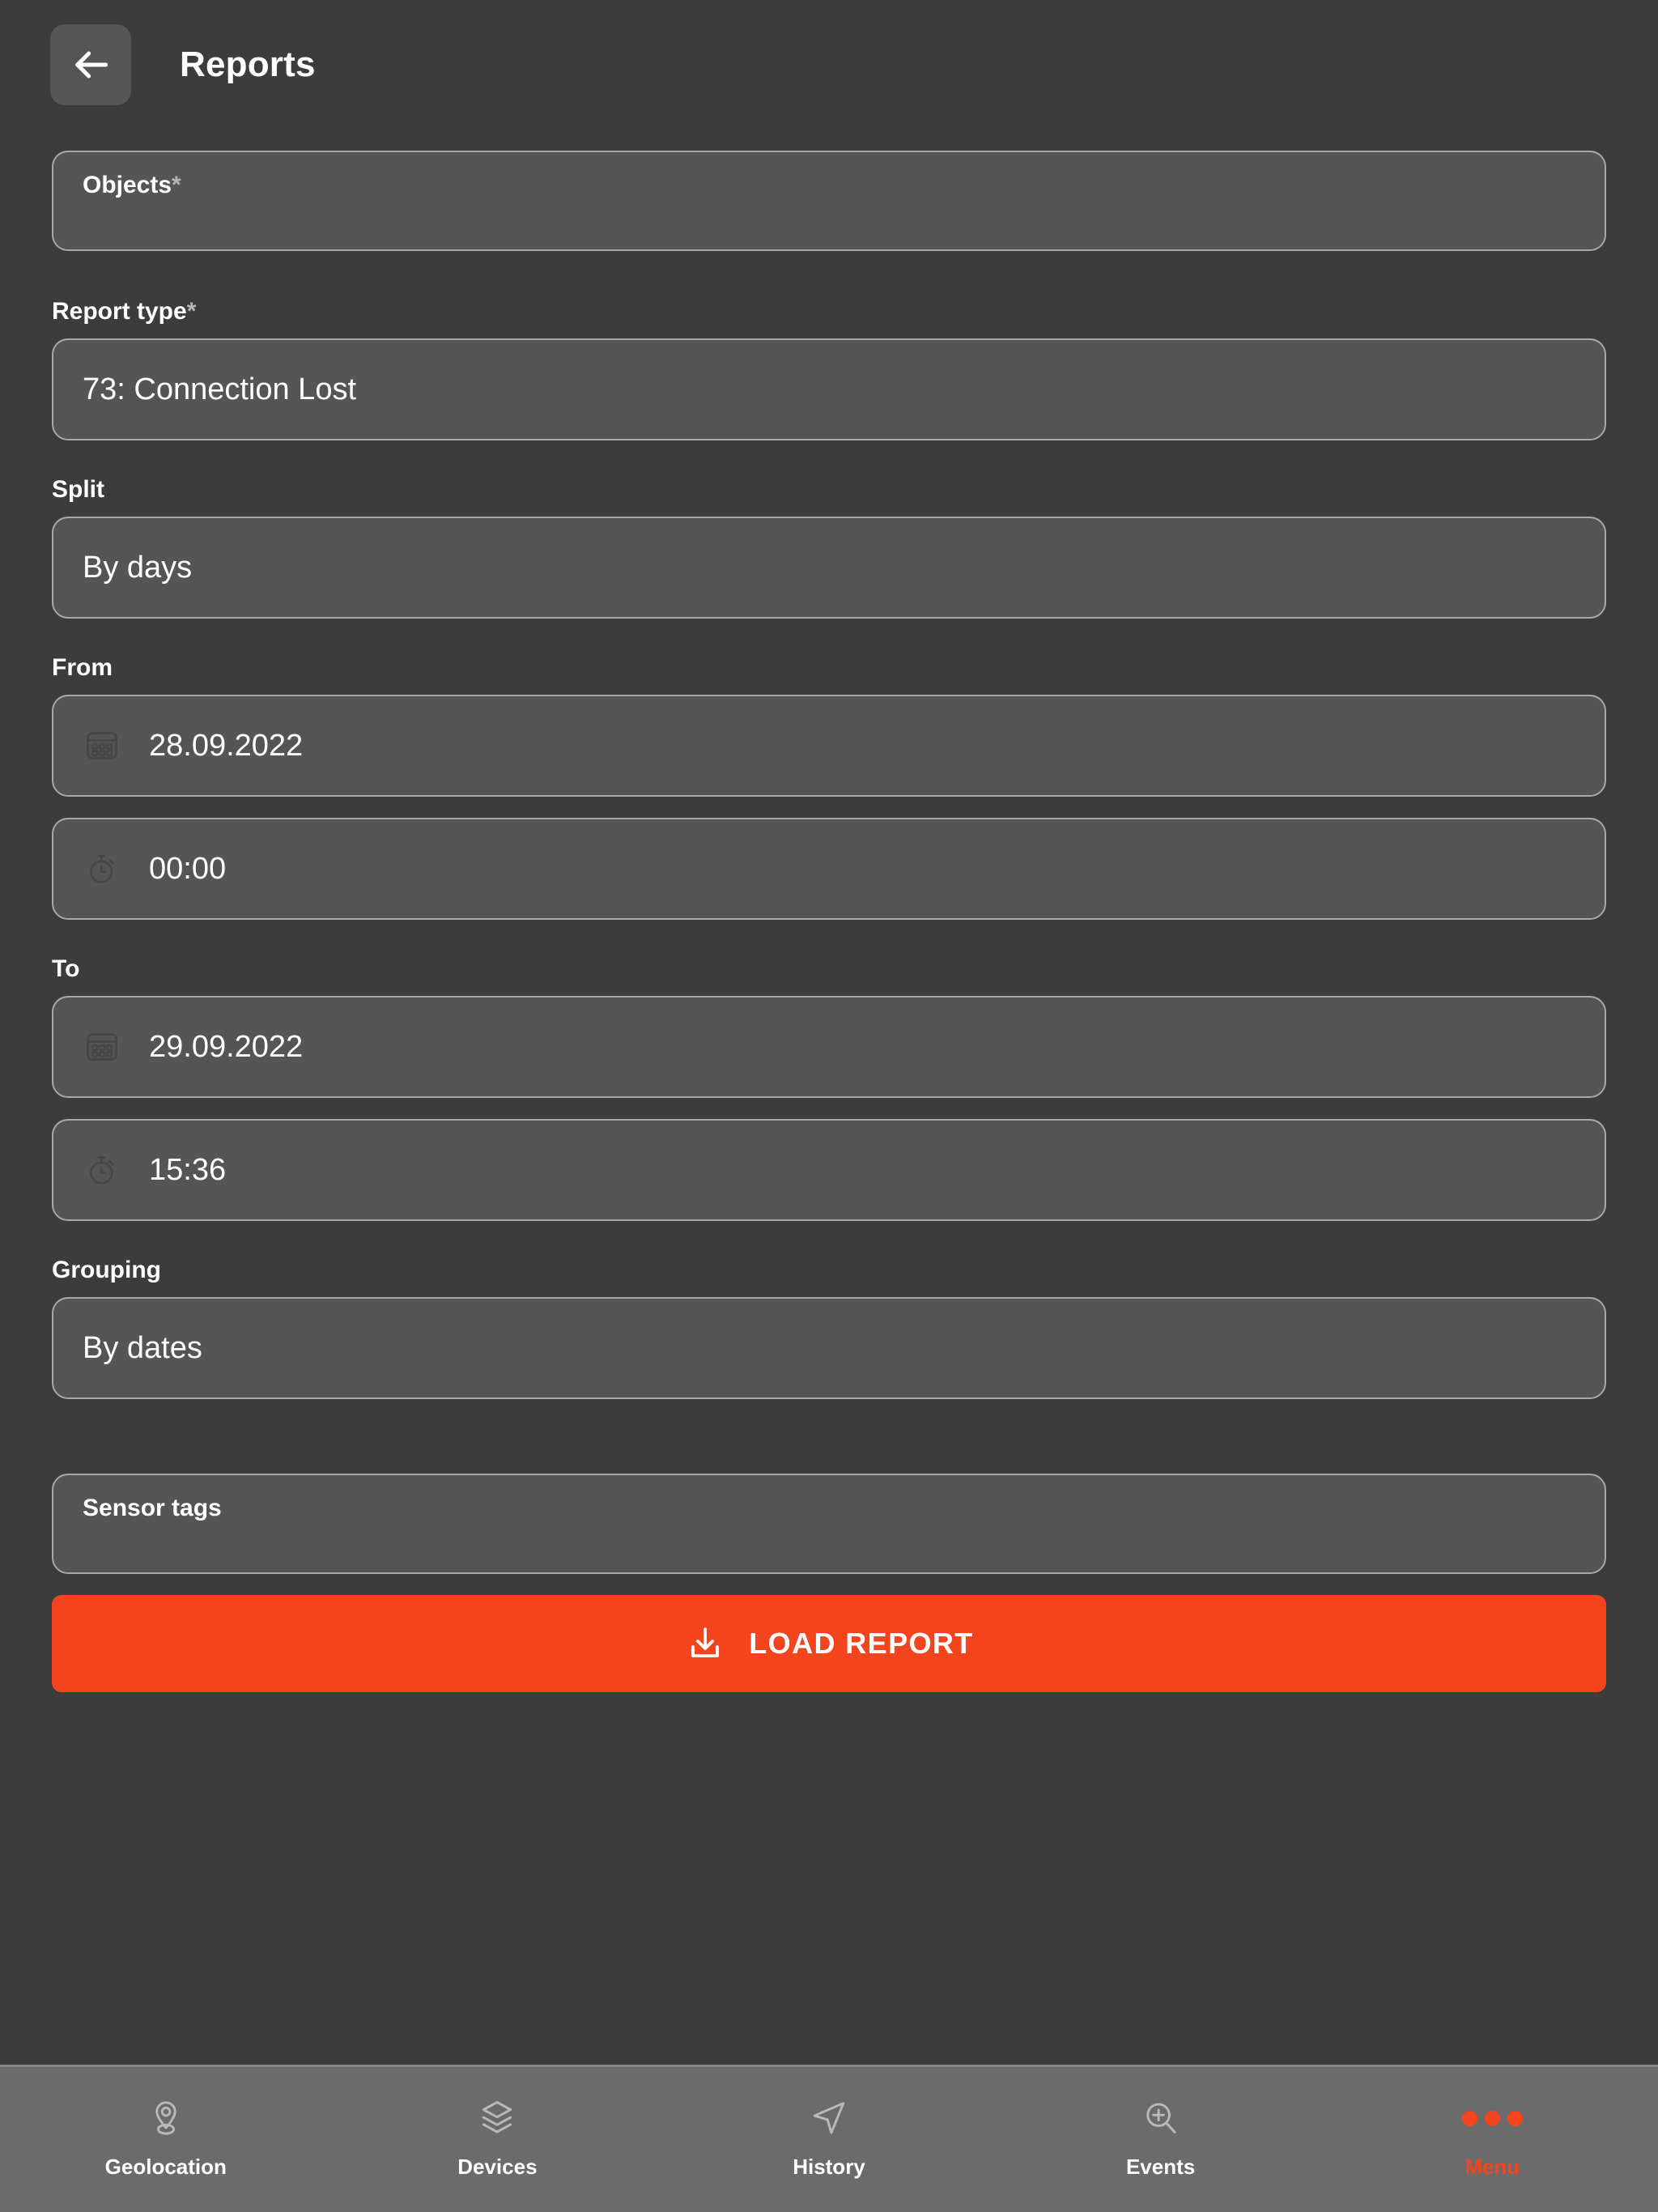 The height and width of the screenshot is (2212, 1658). I want to click on split-value: By days, so click(138, 568).